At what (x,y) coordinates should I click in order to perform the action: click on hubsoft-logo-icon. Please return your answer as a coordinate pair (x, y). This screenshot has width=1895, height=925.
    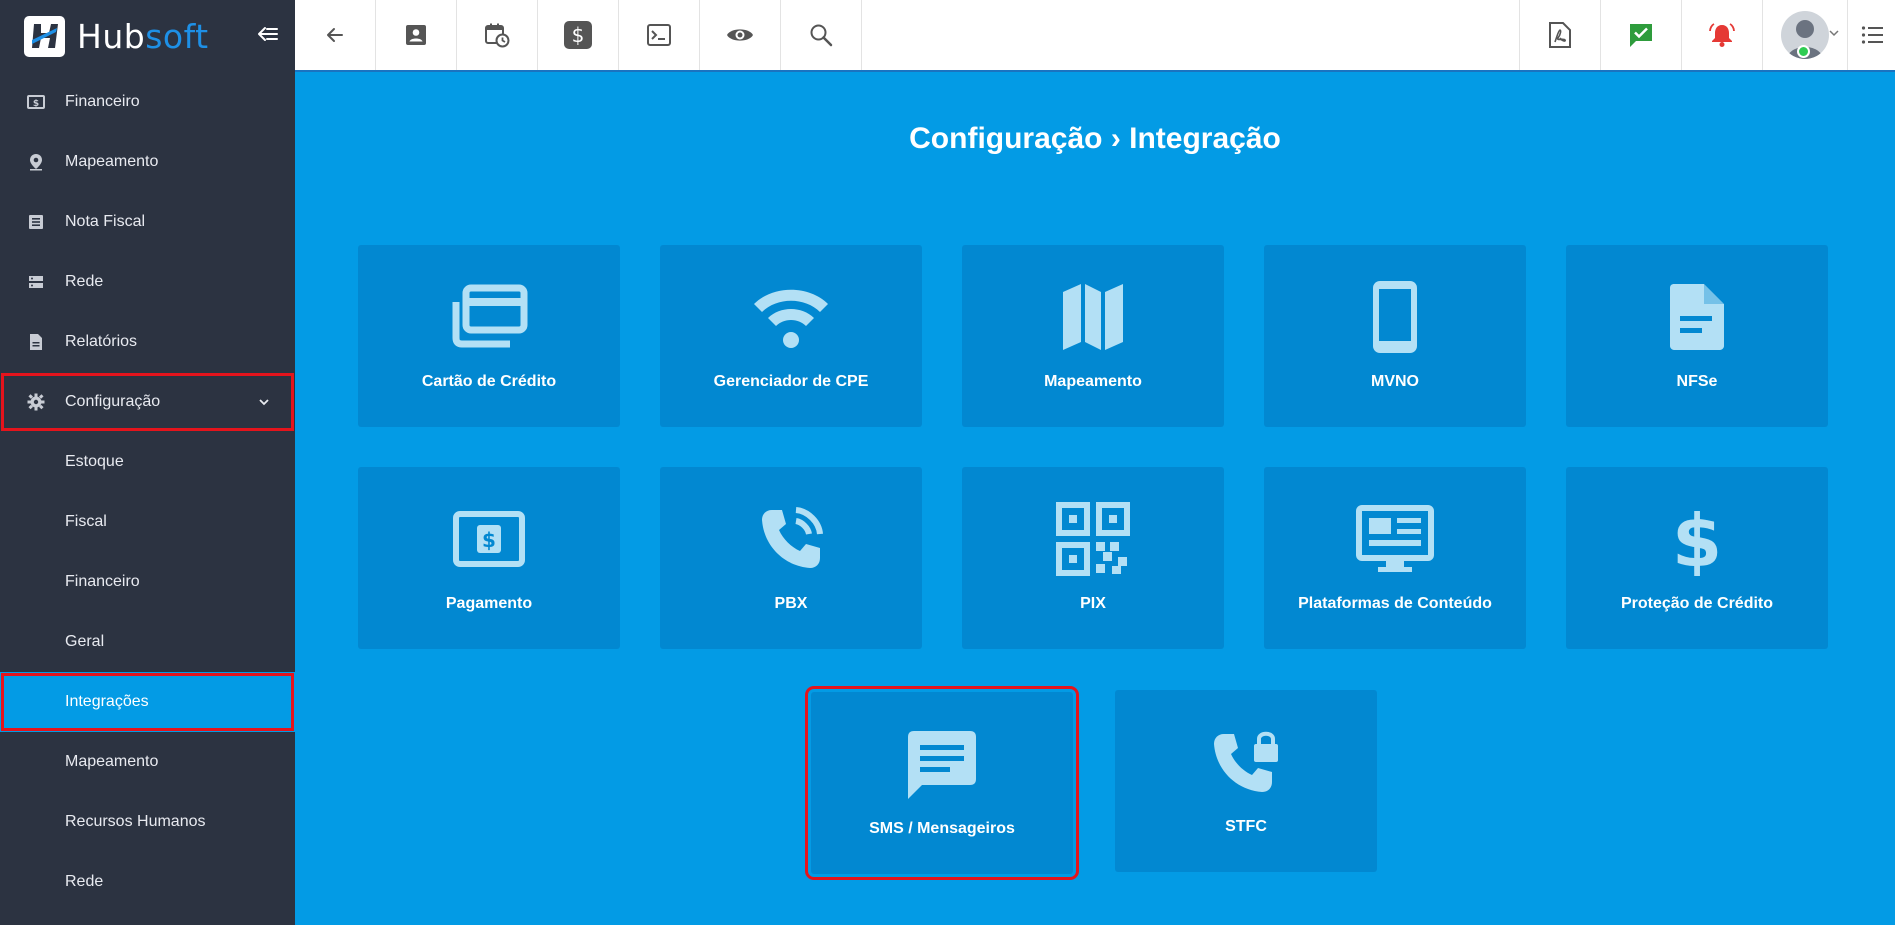
    Looking at the image, I should click on (44, 36).